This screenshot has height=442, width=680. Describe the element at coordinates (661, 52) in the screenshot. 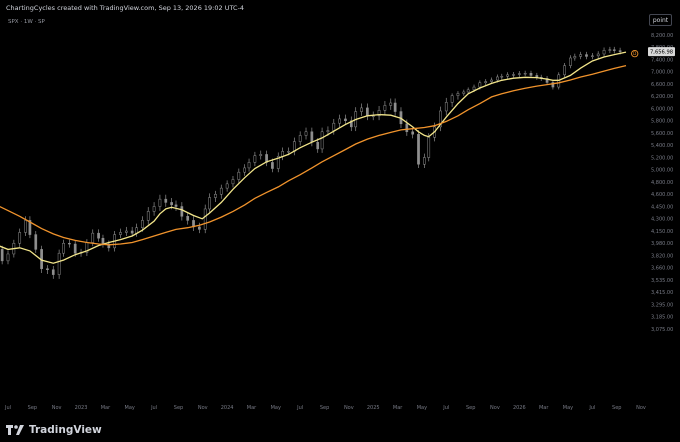

I see `last-price-label: 7,656.98` at that location.